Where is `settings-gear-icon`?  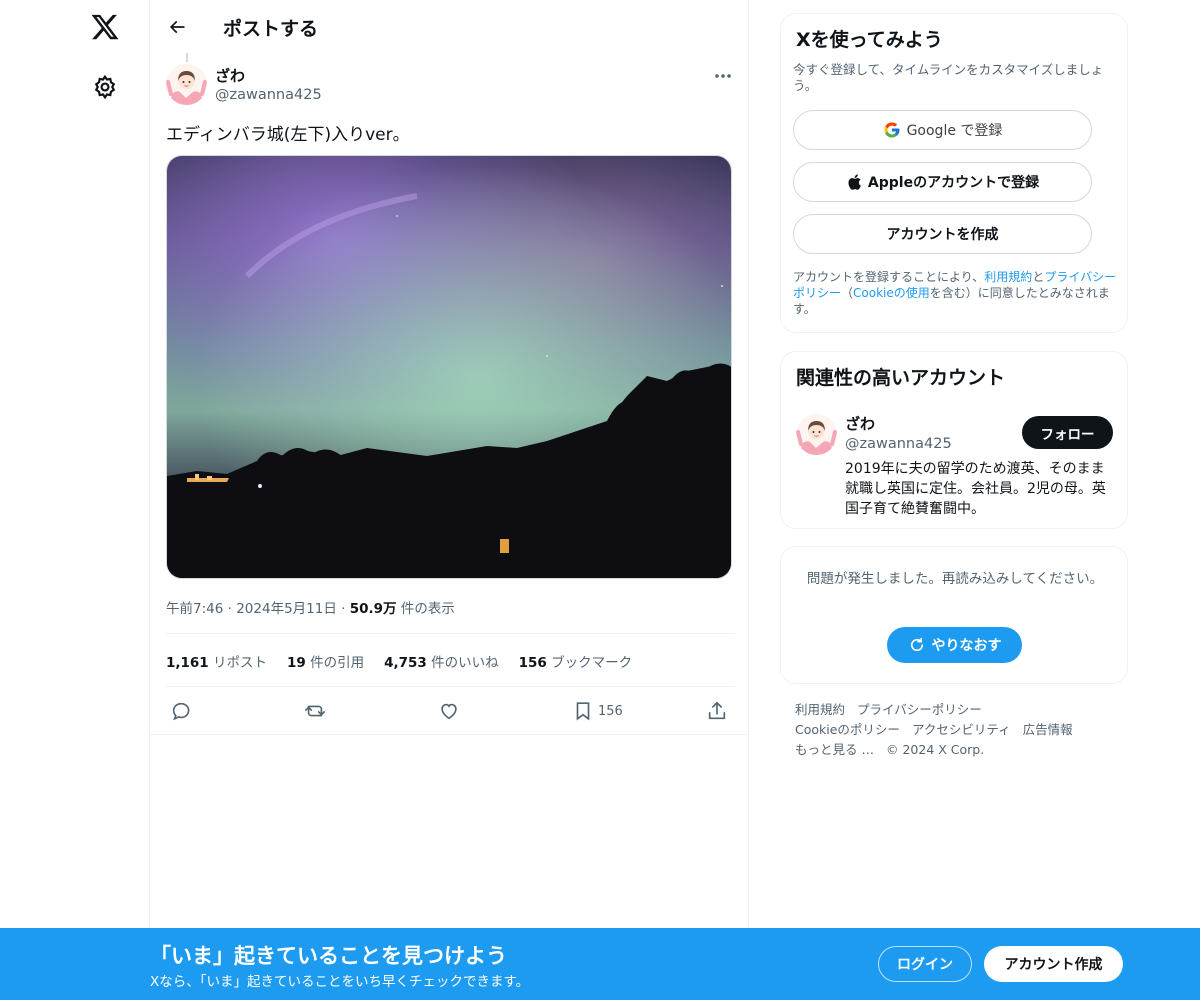 settings-gear-icon is located at coordinates (105, 87).